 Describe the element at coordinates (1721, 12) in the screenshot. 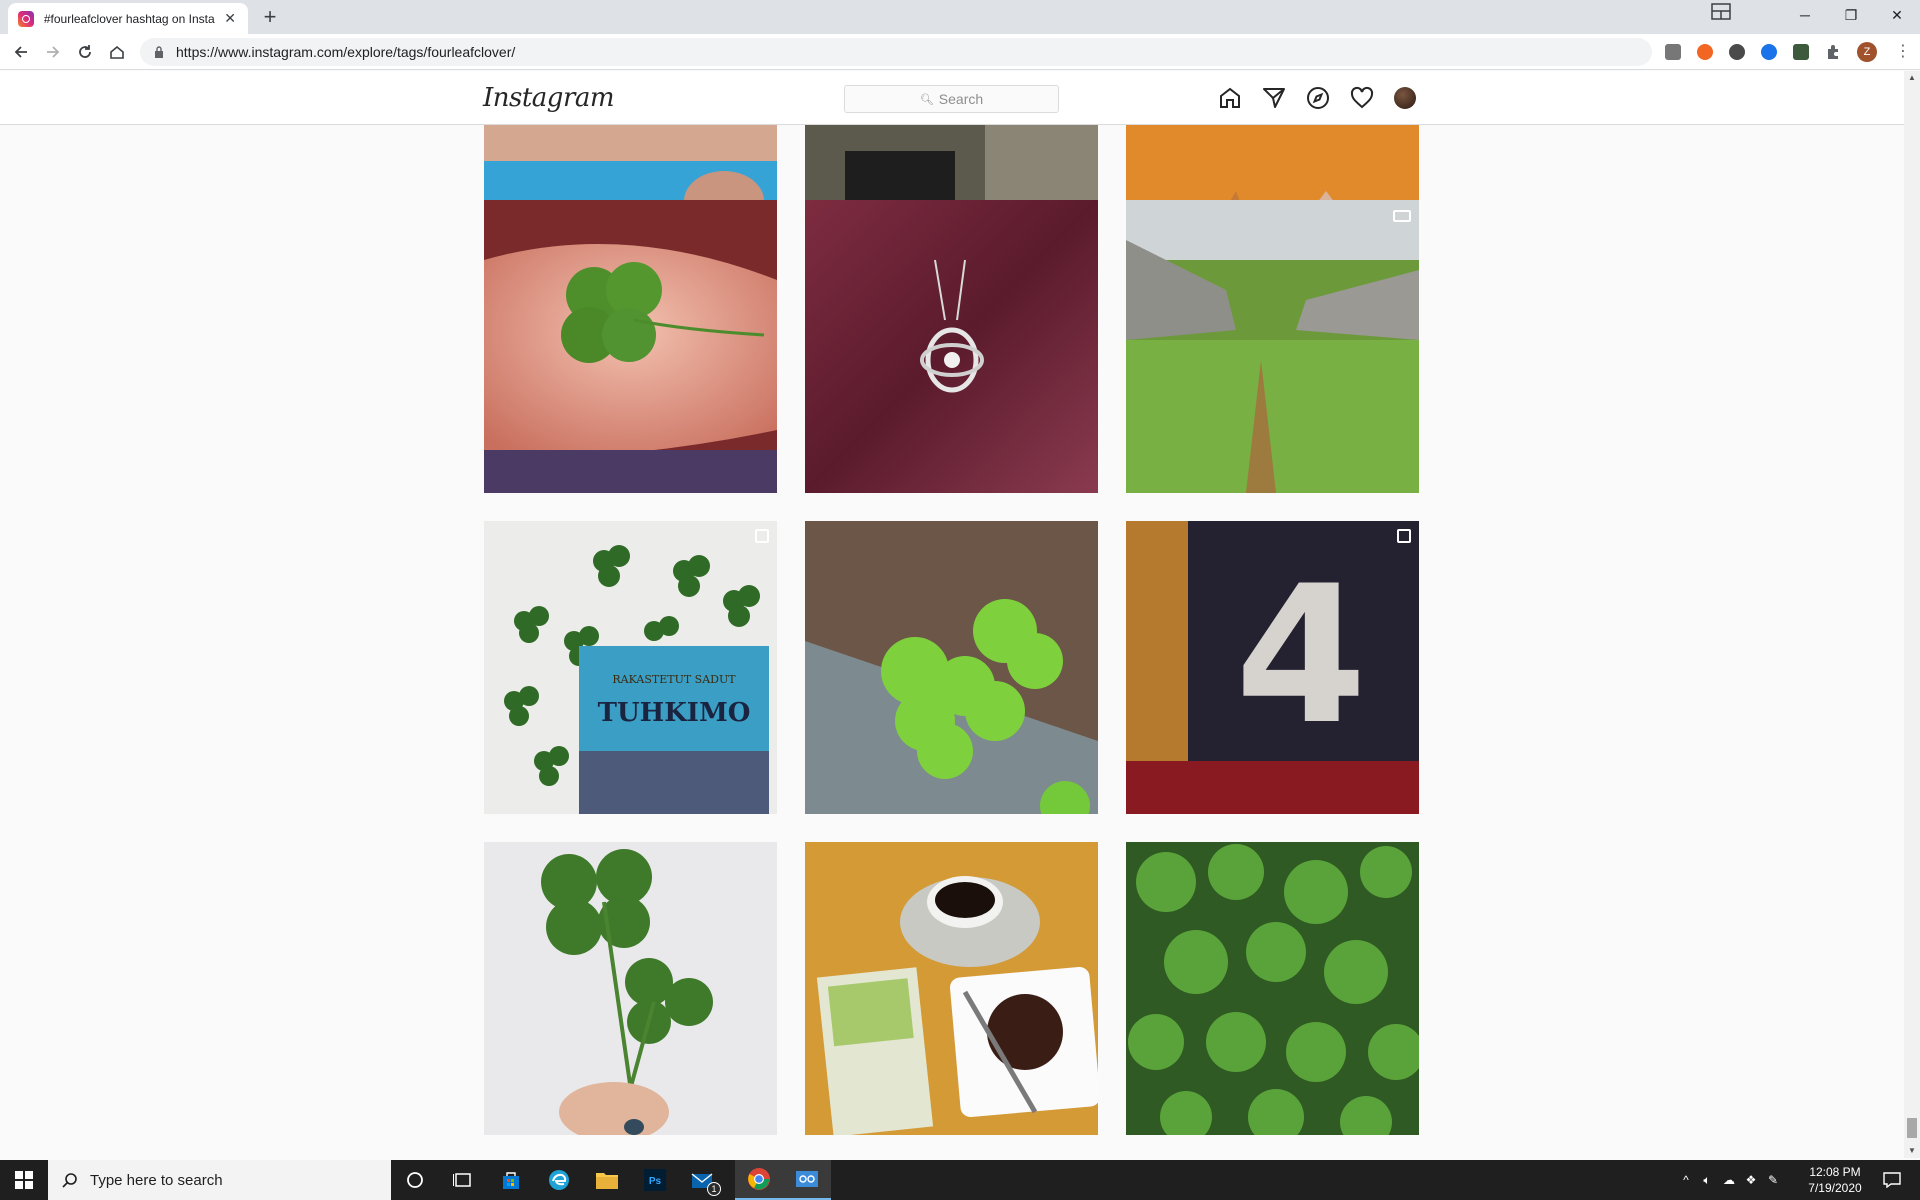

I see `tab-search-icon` at that location.